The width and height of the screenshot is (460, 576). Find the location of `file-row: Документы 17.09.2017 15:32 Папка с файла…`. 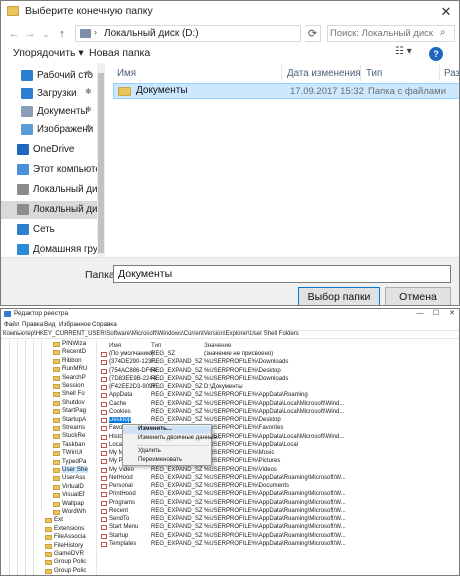

file-row: Документы 17.09.2017 15:32 Папка с файла… is located at coordinates (286, 91).